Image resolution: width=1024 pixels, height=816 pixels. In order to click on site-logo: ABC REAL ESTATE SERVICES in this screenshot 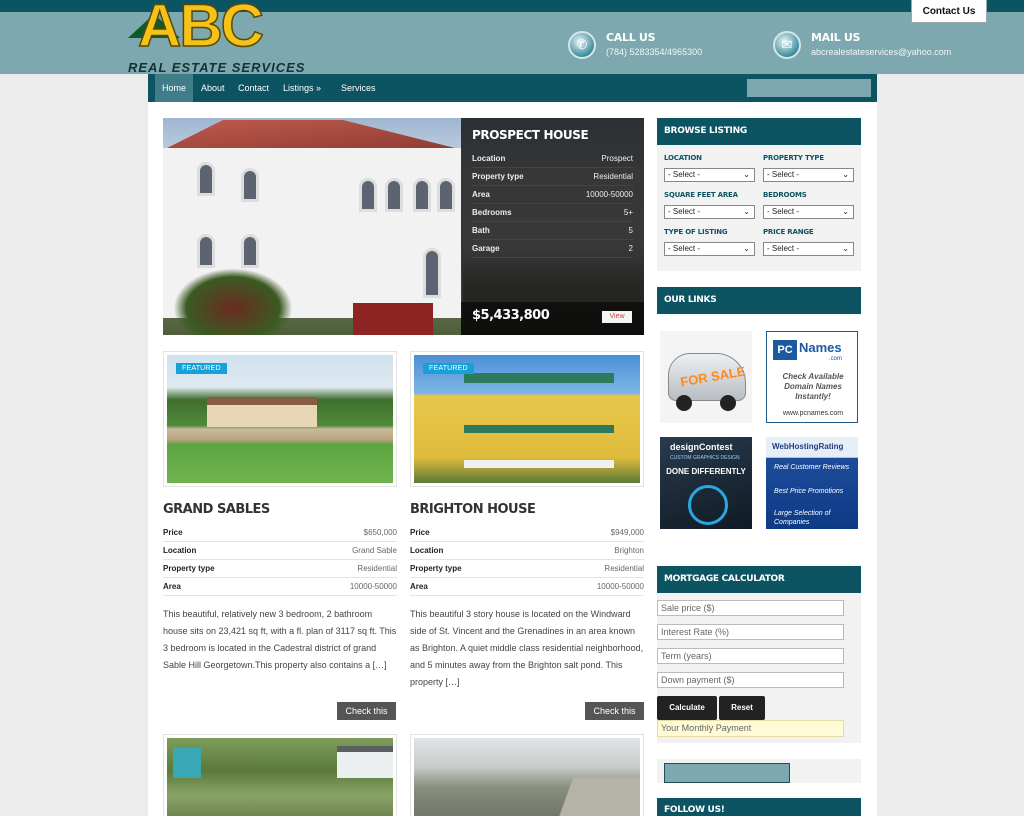, I will do `click(221, 37)`.